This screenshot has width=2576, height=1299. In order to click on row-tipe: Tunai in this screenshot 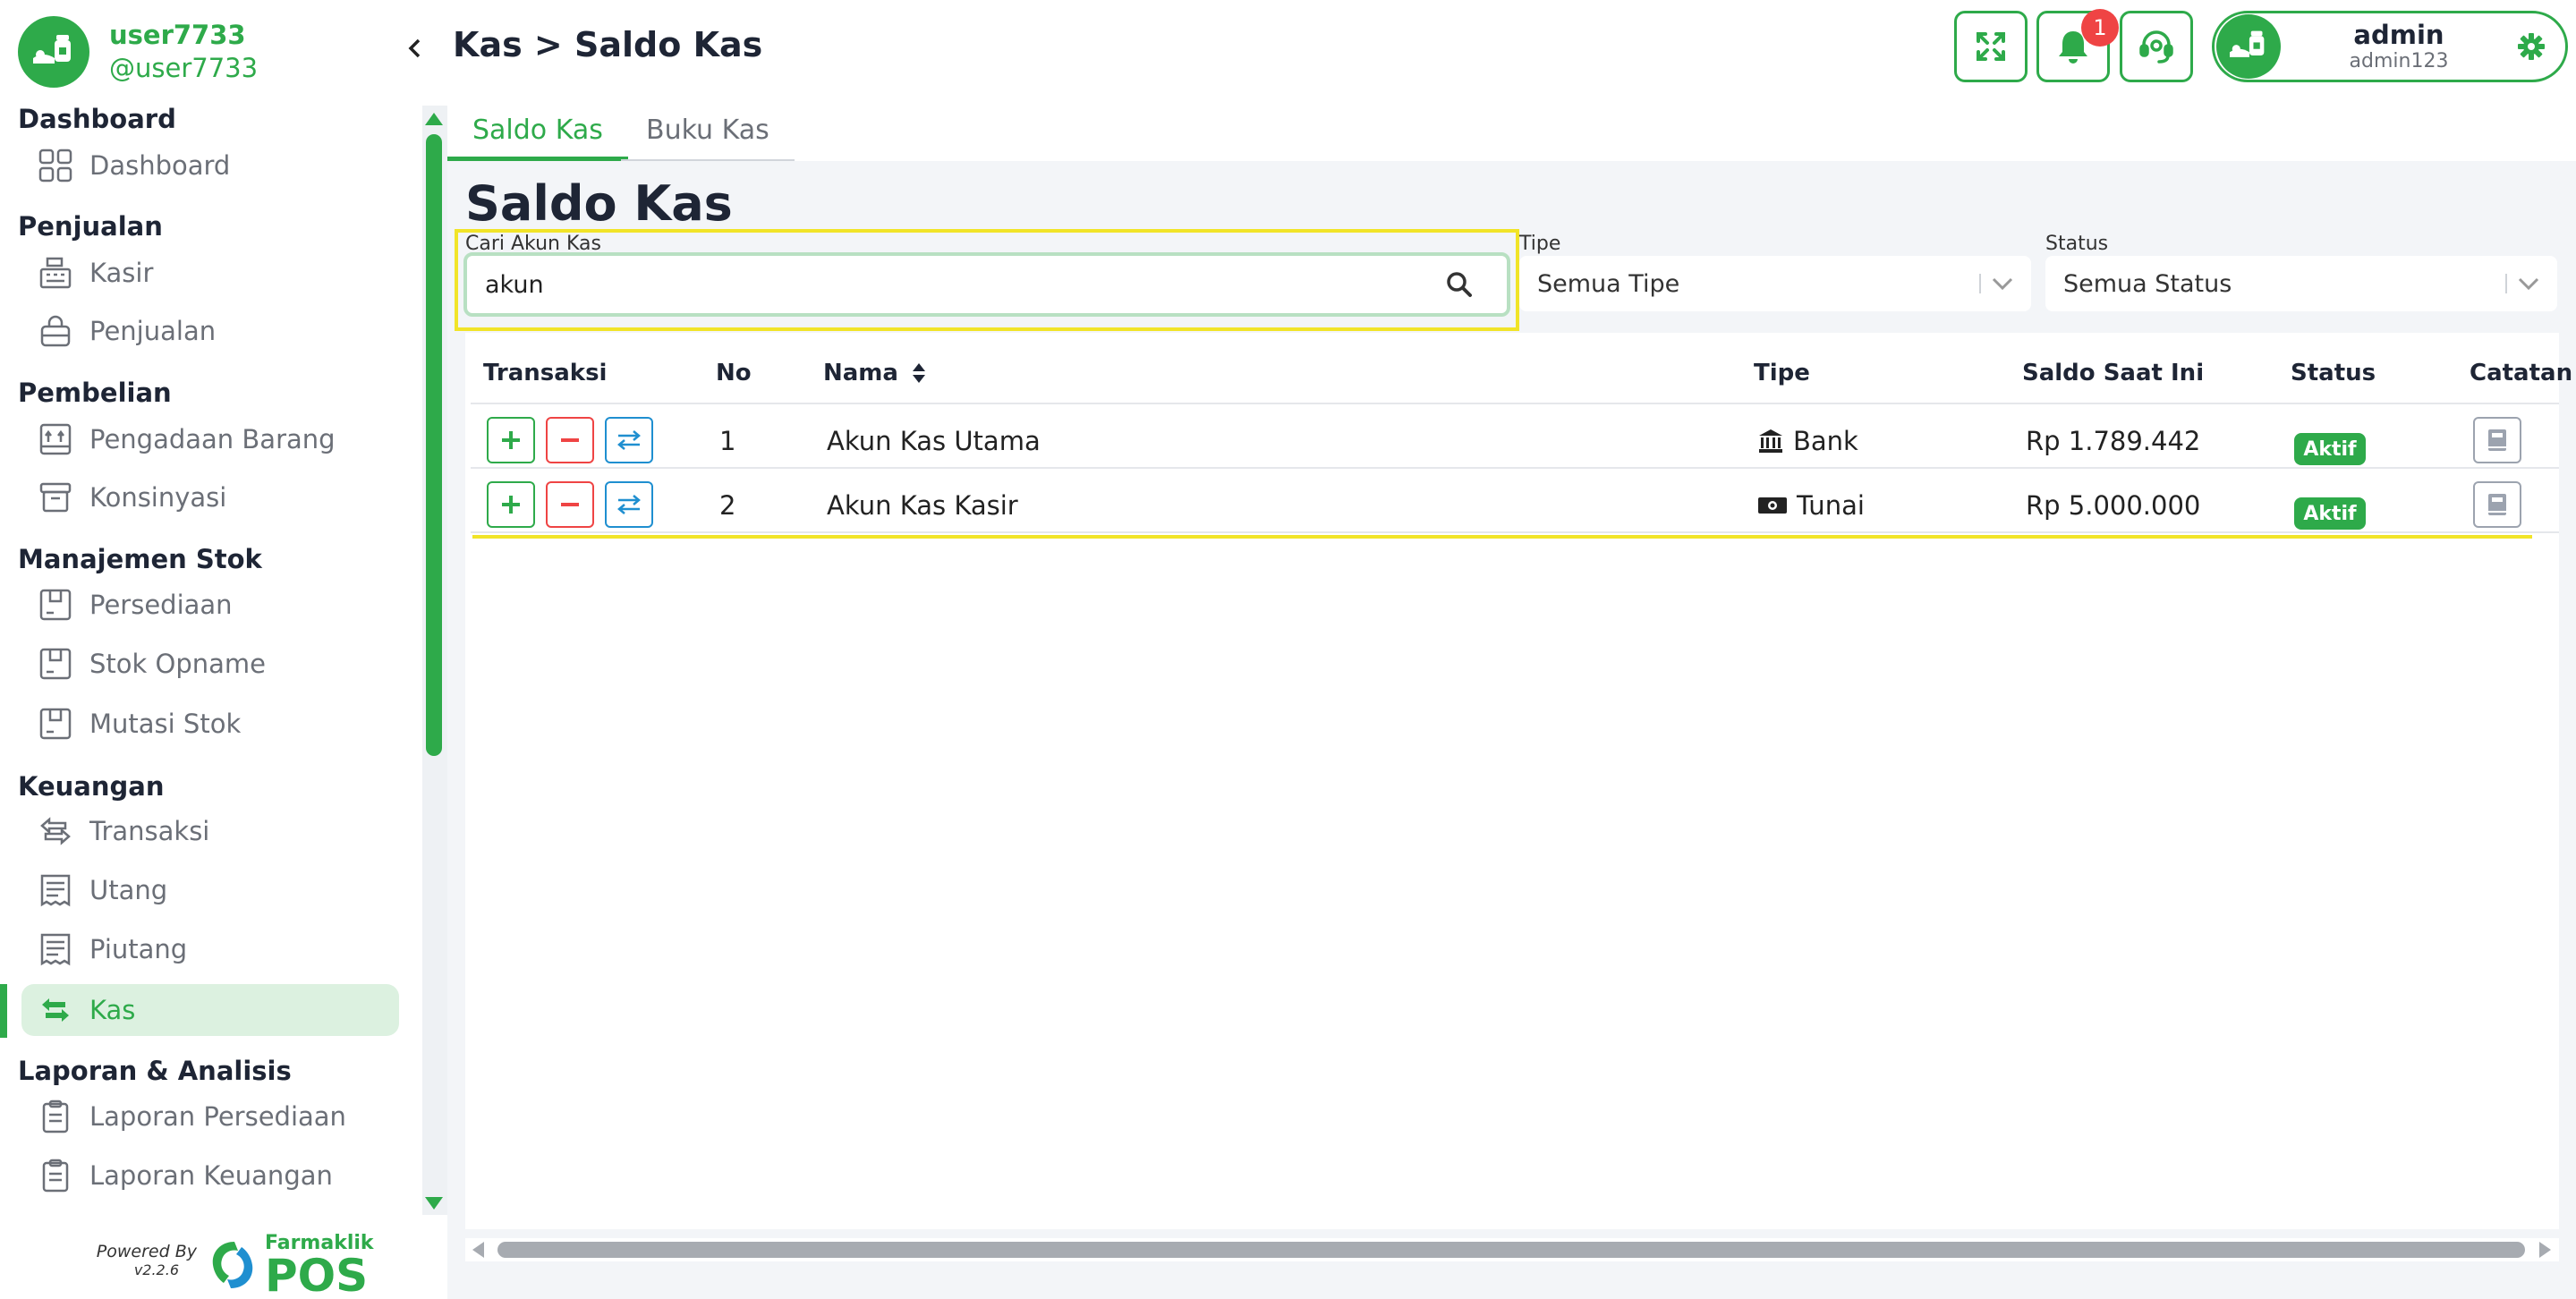, I will do `click(1811, 505)`.